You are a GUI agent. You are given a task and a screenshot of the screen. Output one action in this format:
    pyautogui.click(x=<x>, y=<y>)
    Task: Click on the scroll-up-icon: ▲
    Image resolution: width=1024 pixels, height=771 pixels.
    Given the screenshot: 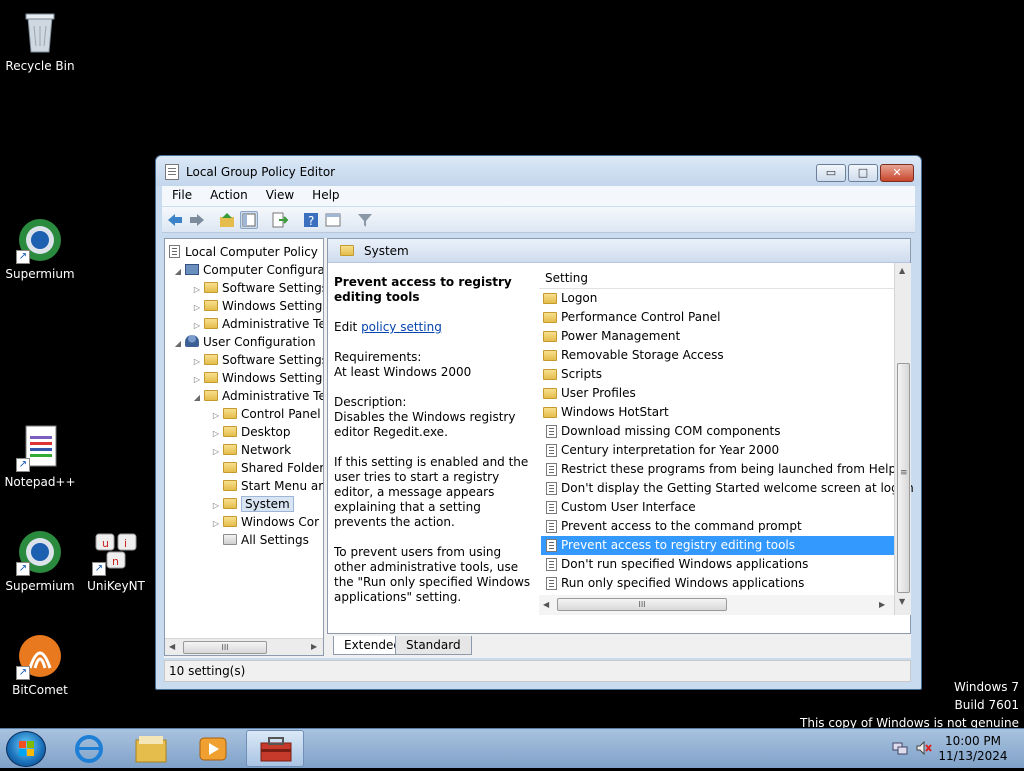 What is the action you would take?
    pyautogui.click(x=902, y=270)
    